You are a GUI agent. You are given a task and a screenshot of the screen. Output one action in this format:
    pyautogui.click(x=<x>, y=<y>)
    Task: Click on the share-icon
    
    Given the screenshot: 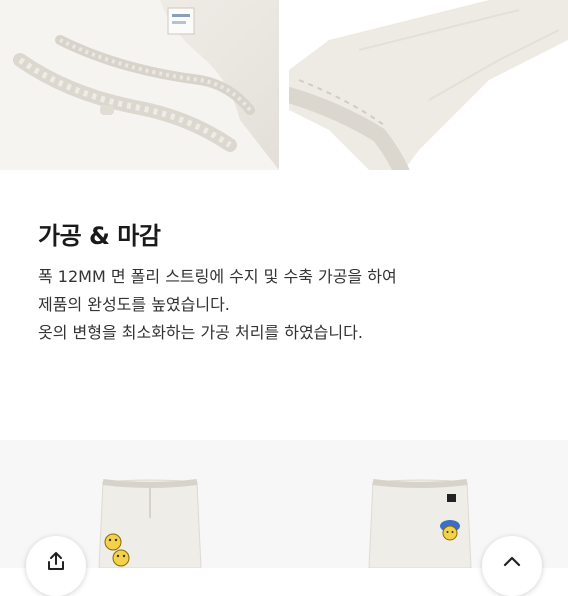 What is the action you would take?
    pyautogui.click(x=56, y=561)
    